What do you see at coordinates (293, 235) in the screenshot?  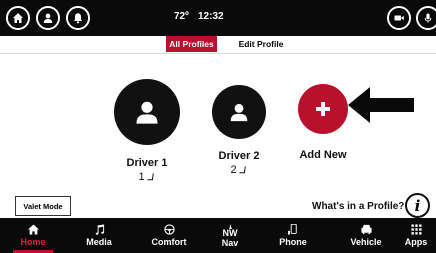 I see `nav-phone: Phone` at bounding box center [293, 235].